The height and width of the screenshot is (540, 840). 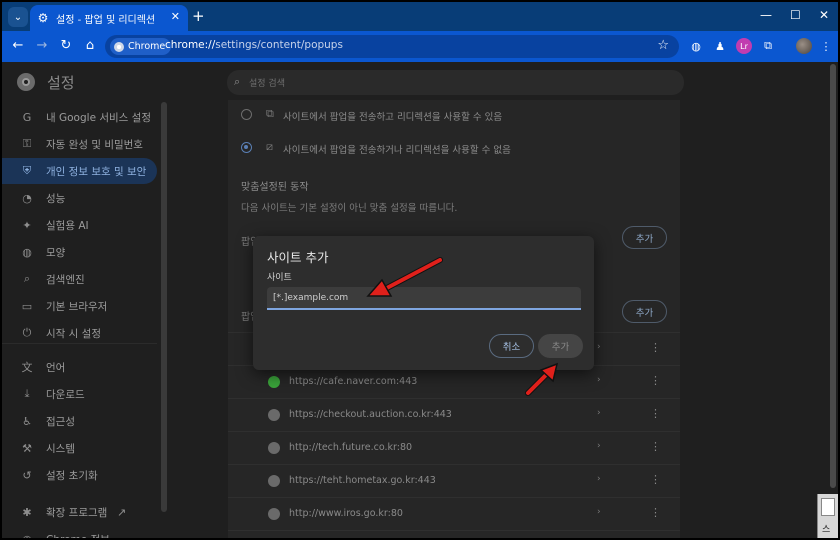 I want to click on external-link-icon: ↗, so click(x=122, y=512).